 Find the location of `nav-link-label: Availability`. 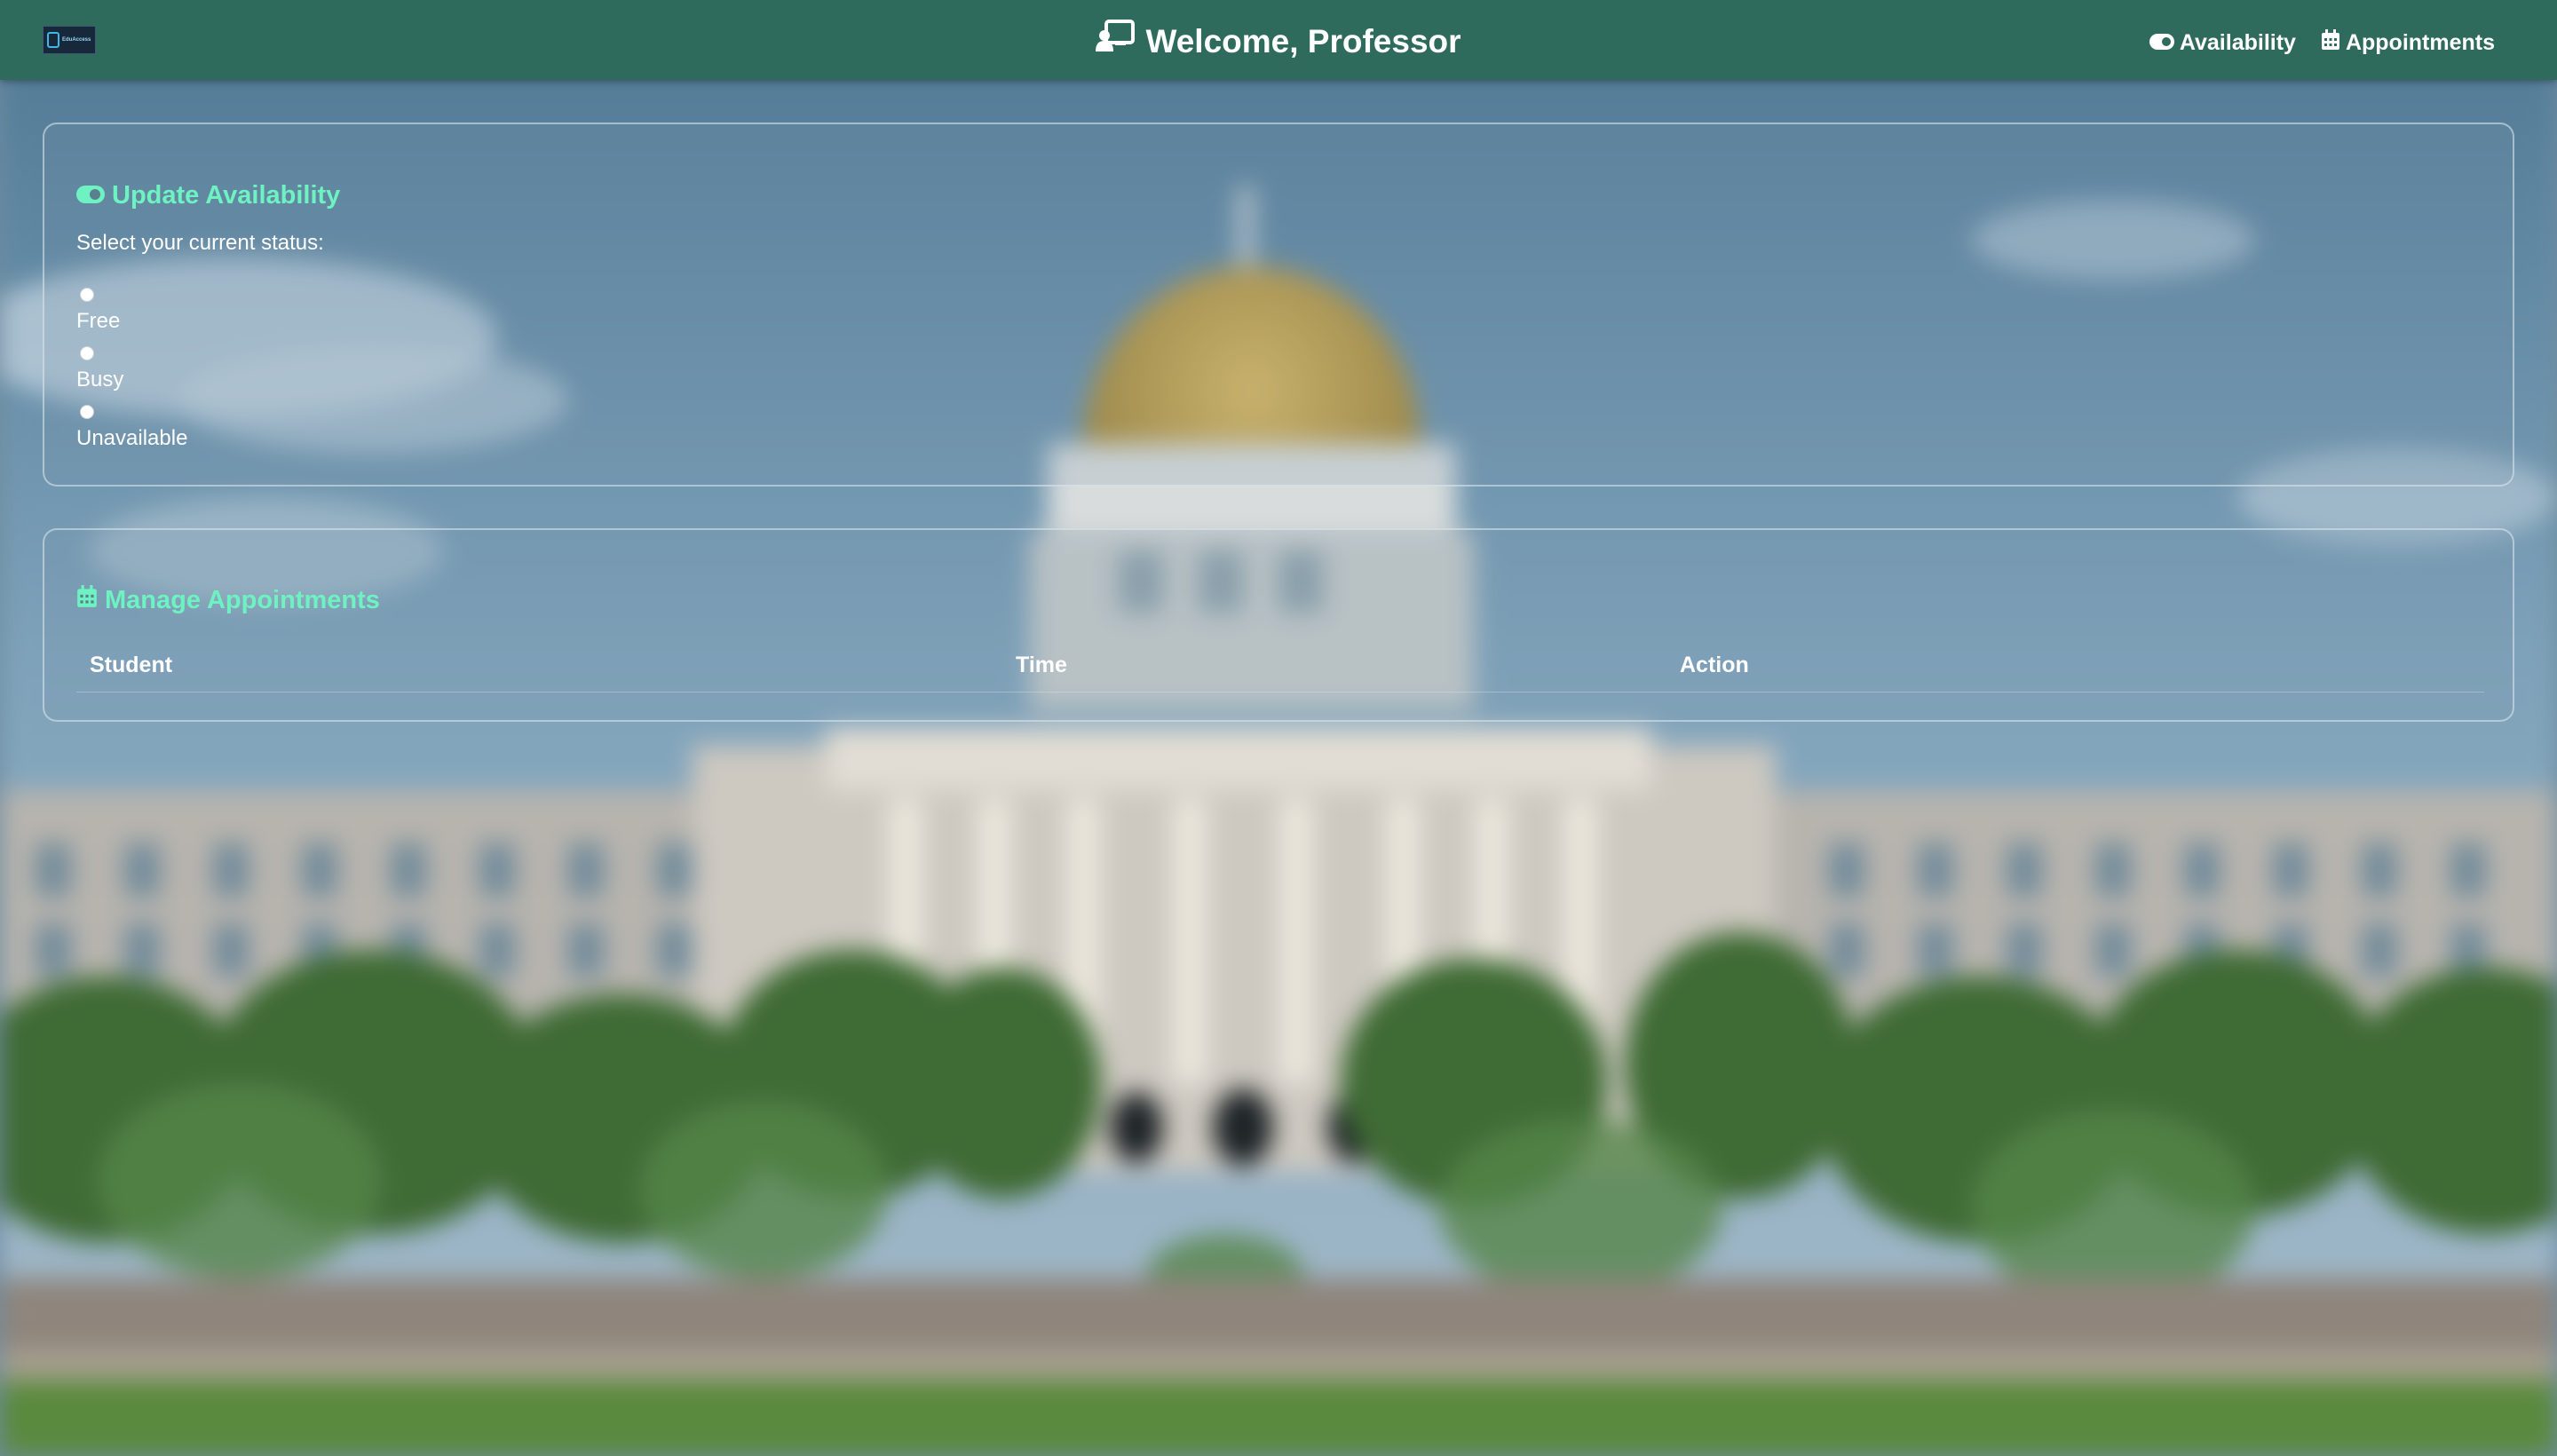

nav-link-label: Availability is located at coordinates (2237, 42).